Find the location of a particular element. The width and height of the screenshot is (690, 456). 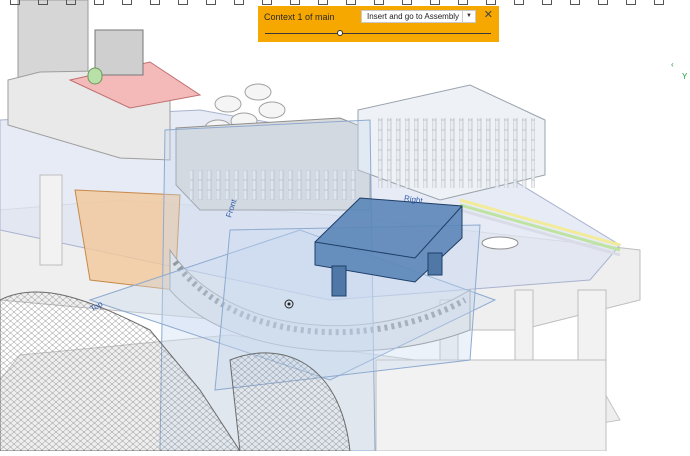

context-action-dropdown: Insert and go to Assembly ▼ is located at coordinates (418, 16).